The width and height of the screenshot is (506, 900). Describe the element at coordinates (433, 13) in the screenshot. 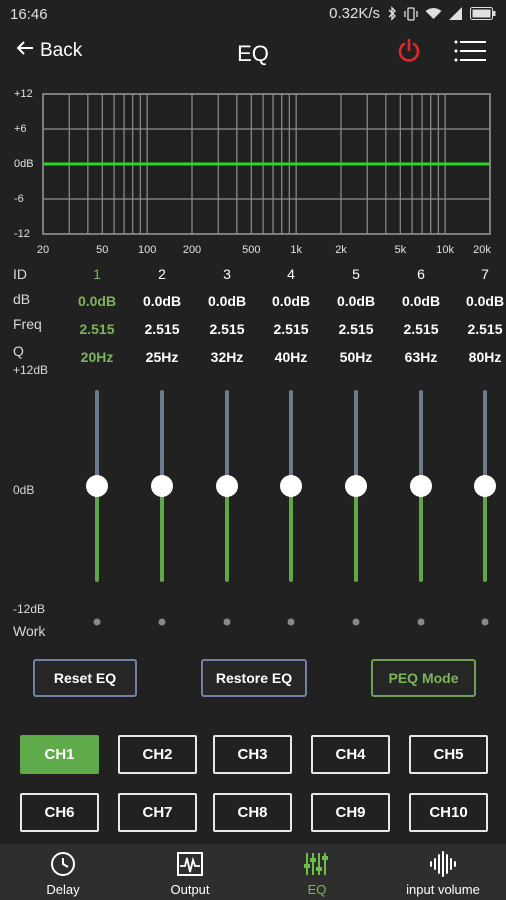

I see `wifi-icon` at that location.